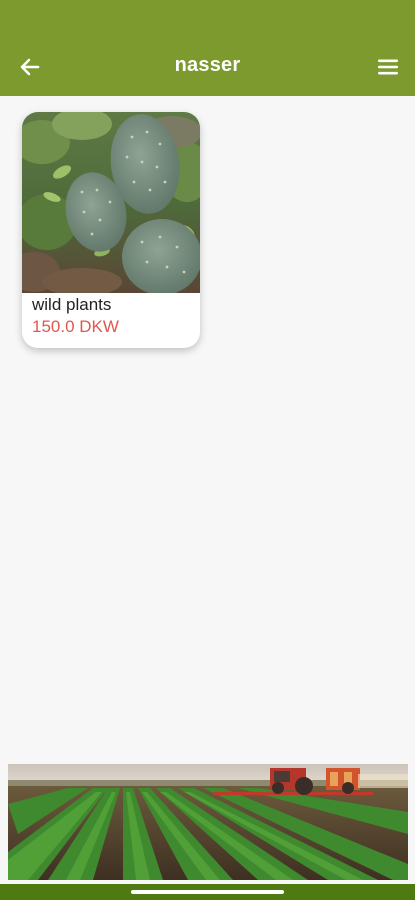 This screenshot has width=415, height=900. I want to click on menu-button, so click(388, 67).